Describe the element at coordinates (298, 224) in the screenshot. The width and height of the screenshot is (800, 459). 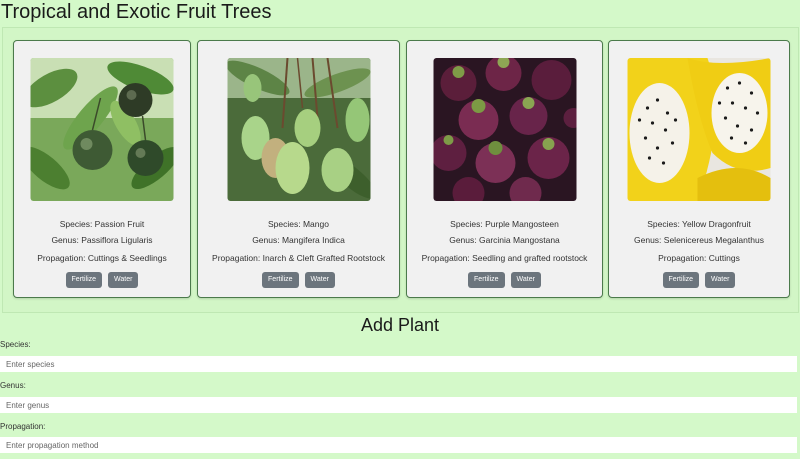
I see `species-text: Species: Mango` at that location.